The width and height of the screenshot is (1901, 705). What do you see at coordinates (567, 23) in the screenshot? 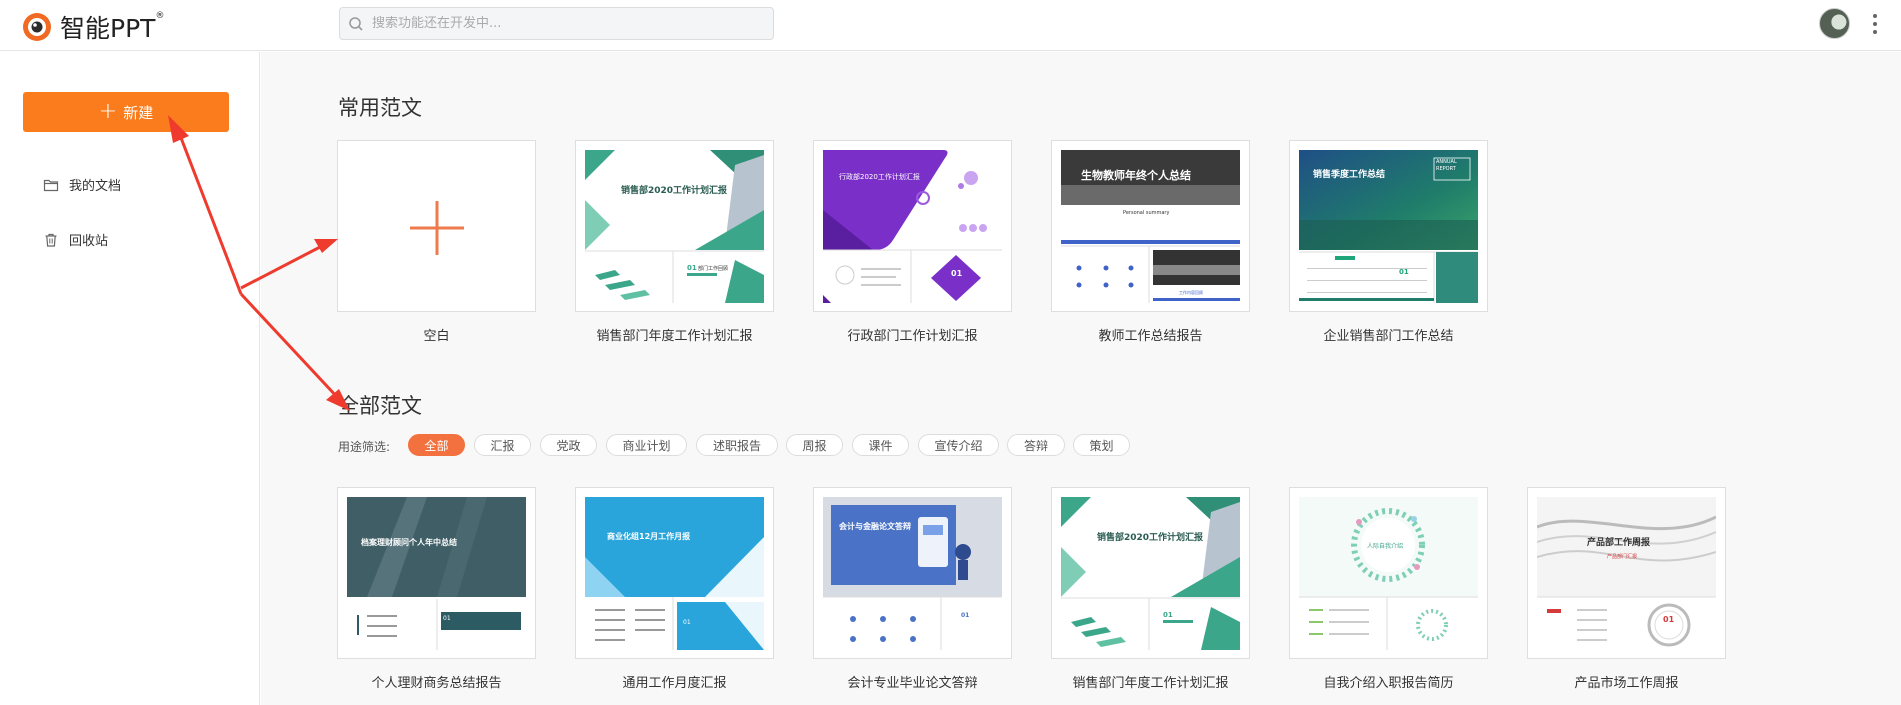
I see `search-input` at bounding box center [567, 23].